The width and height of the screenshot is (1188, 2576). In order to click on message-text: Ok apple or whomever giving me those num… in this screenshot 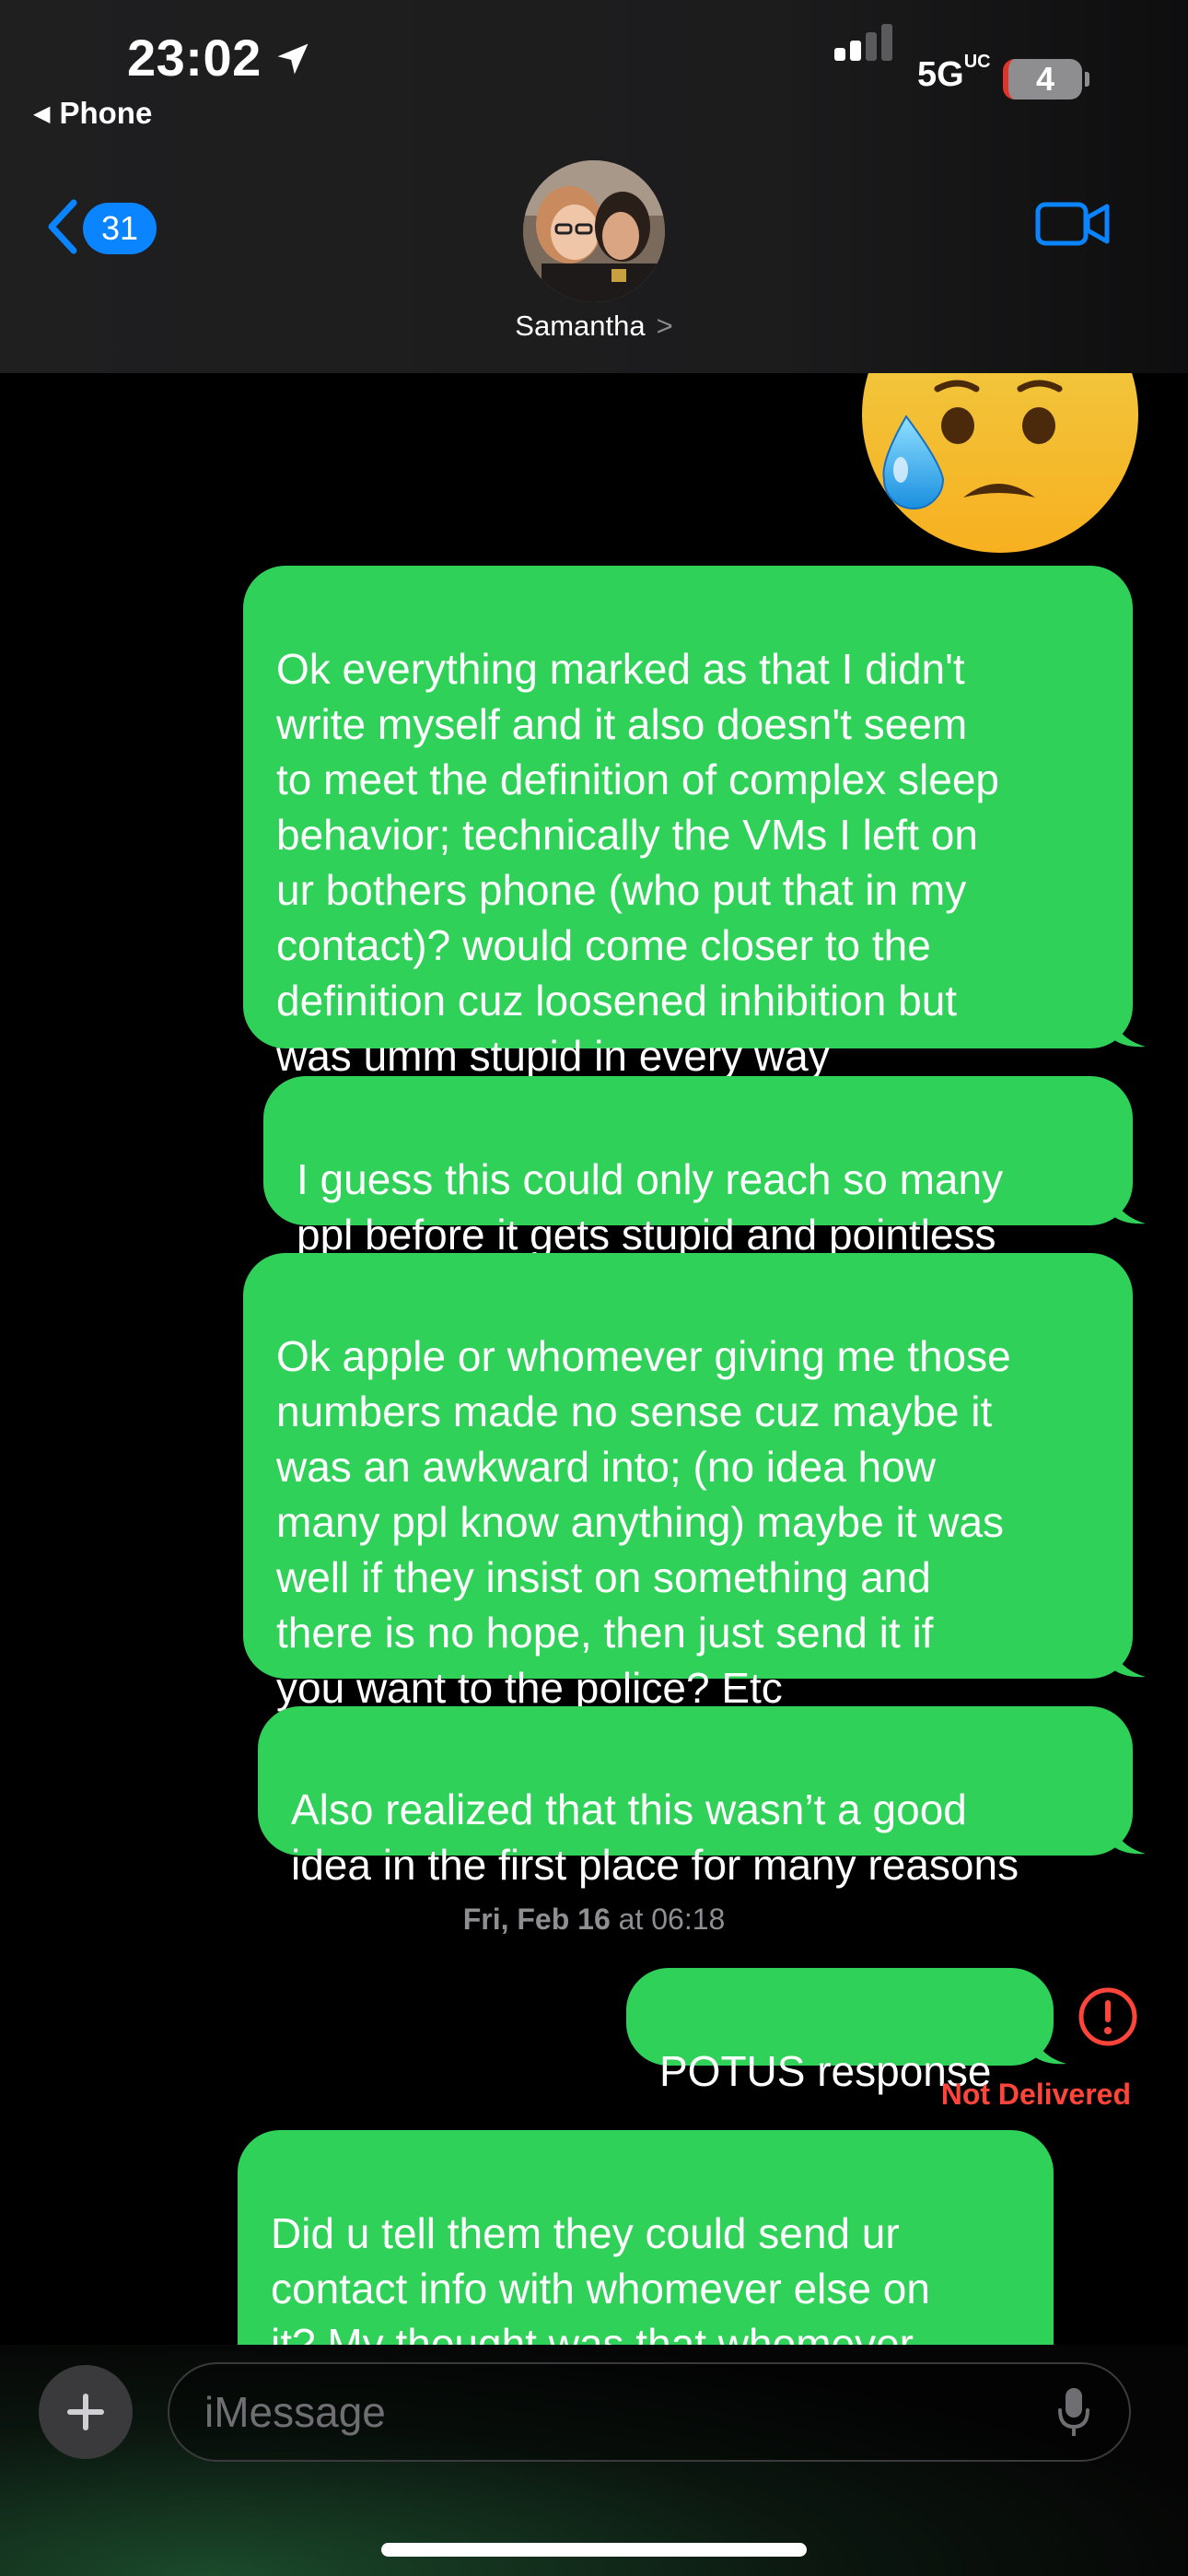, I will do `click(643, 1522)`.